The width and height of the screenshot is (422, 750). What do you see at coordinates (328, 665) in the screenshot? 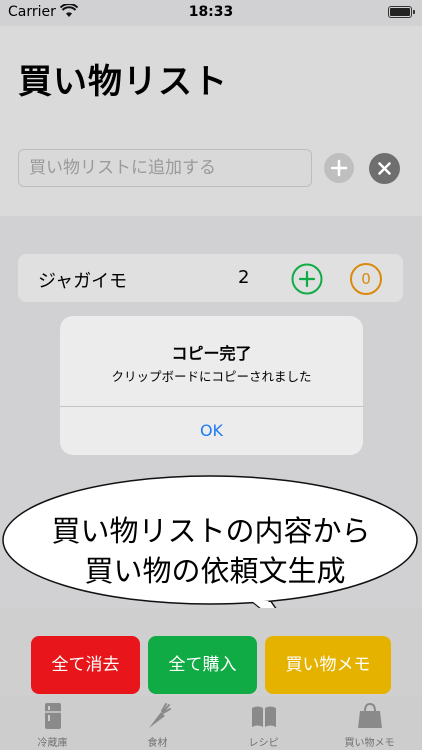
I see `shopping-memo-button: 買い物メモ` at bounding box center [328, 665].